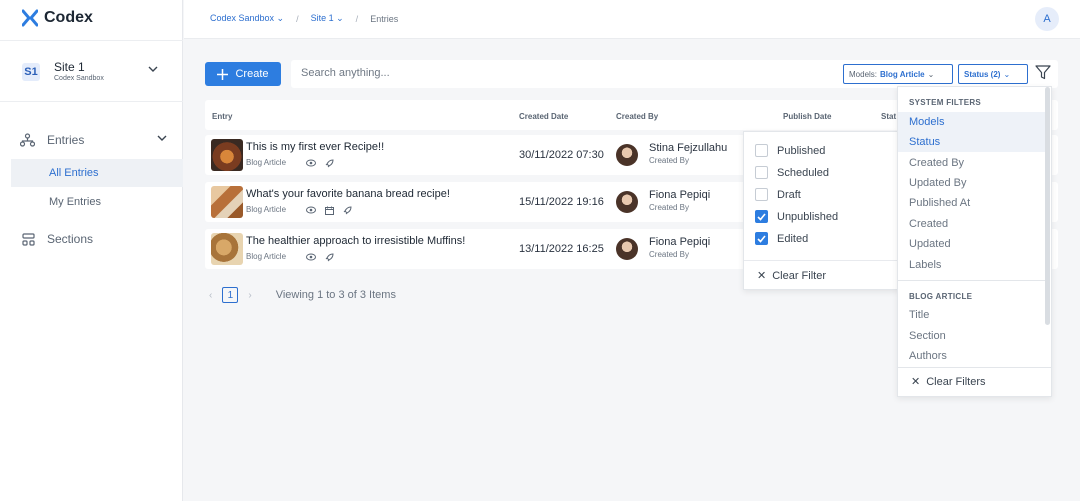 This screenshot has height=501, width=1080. Describe the element at coordinates (329, 210) in the screenshot. I see `calendar-icon` at that location.